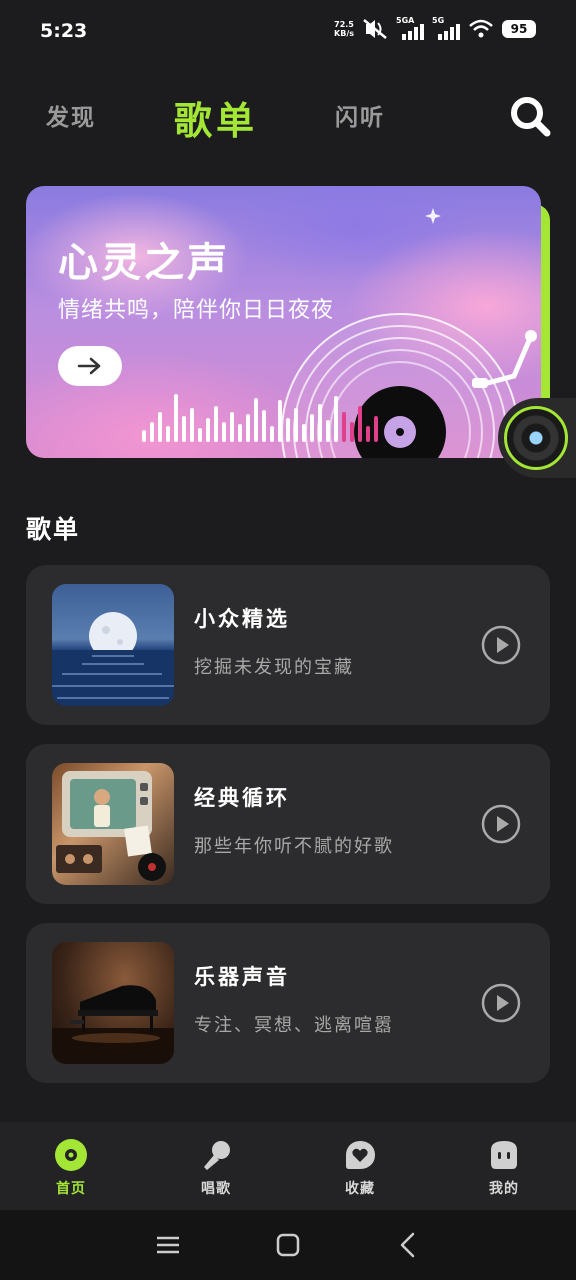  I want to click on playlist-card-classic: 经典循环 那些年你听不腻的好歌, so click(288, 824).